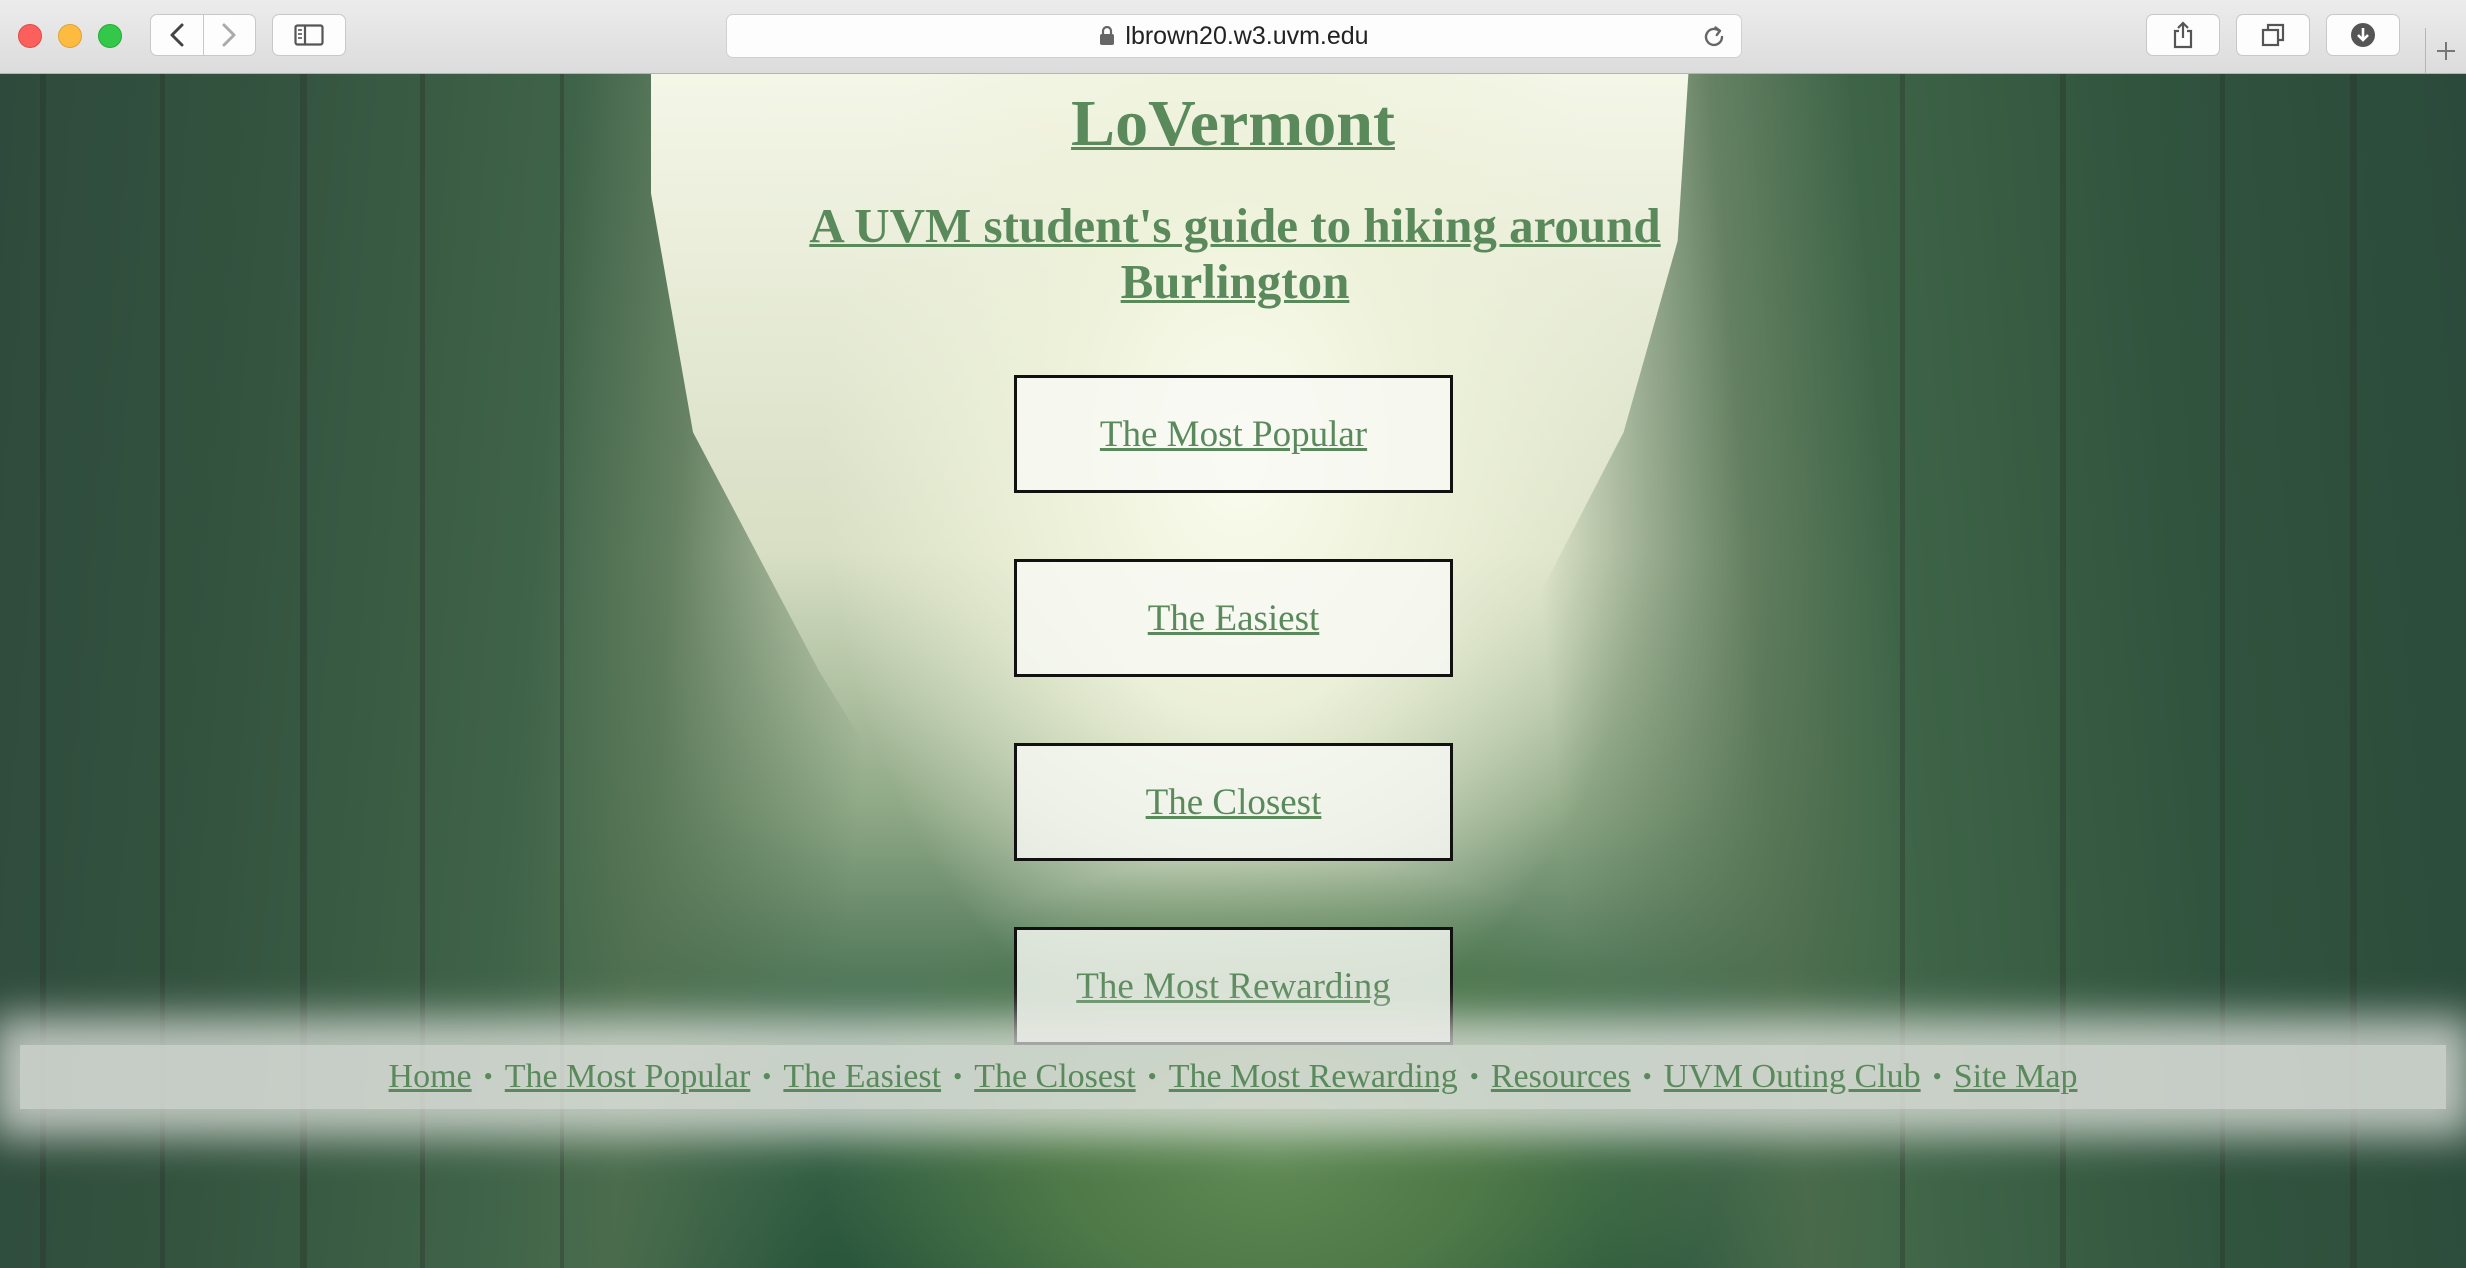 The image size is (2466, 1268). I want to click on address-bar: lbrown20.w3.uvm.edu, so click(1234, 36).